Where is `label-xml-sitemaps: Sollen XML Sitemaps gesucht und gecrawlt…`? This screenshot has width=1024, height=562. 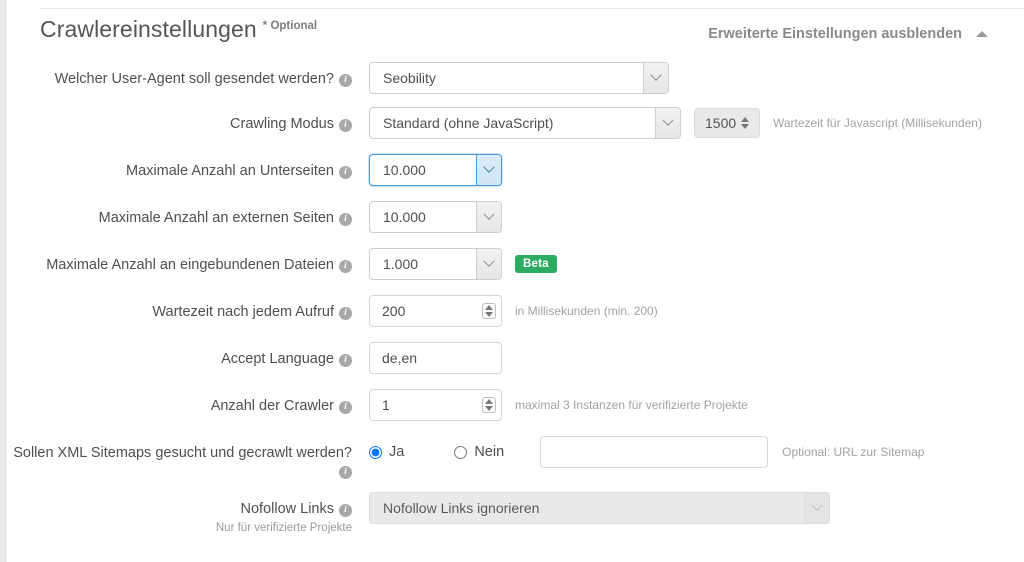
label-xml-sitemaps: Sollen XML Sitemaps gesucht und gecrawlt… is located at coordinates (179, 458).